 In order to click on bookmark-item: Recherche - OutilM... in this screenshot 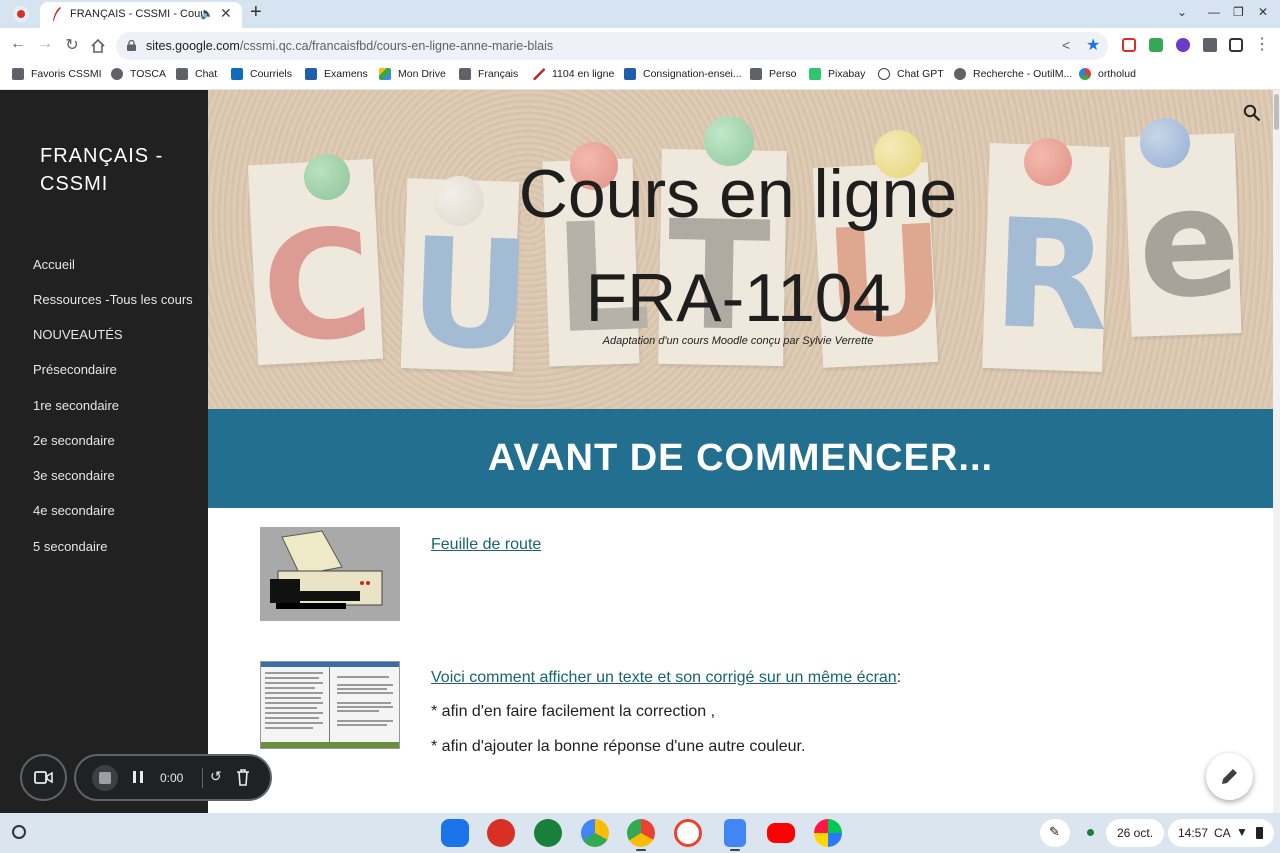, I will do `click(1013, 74)`.